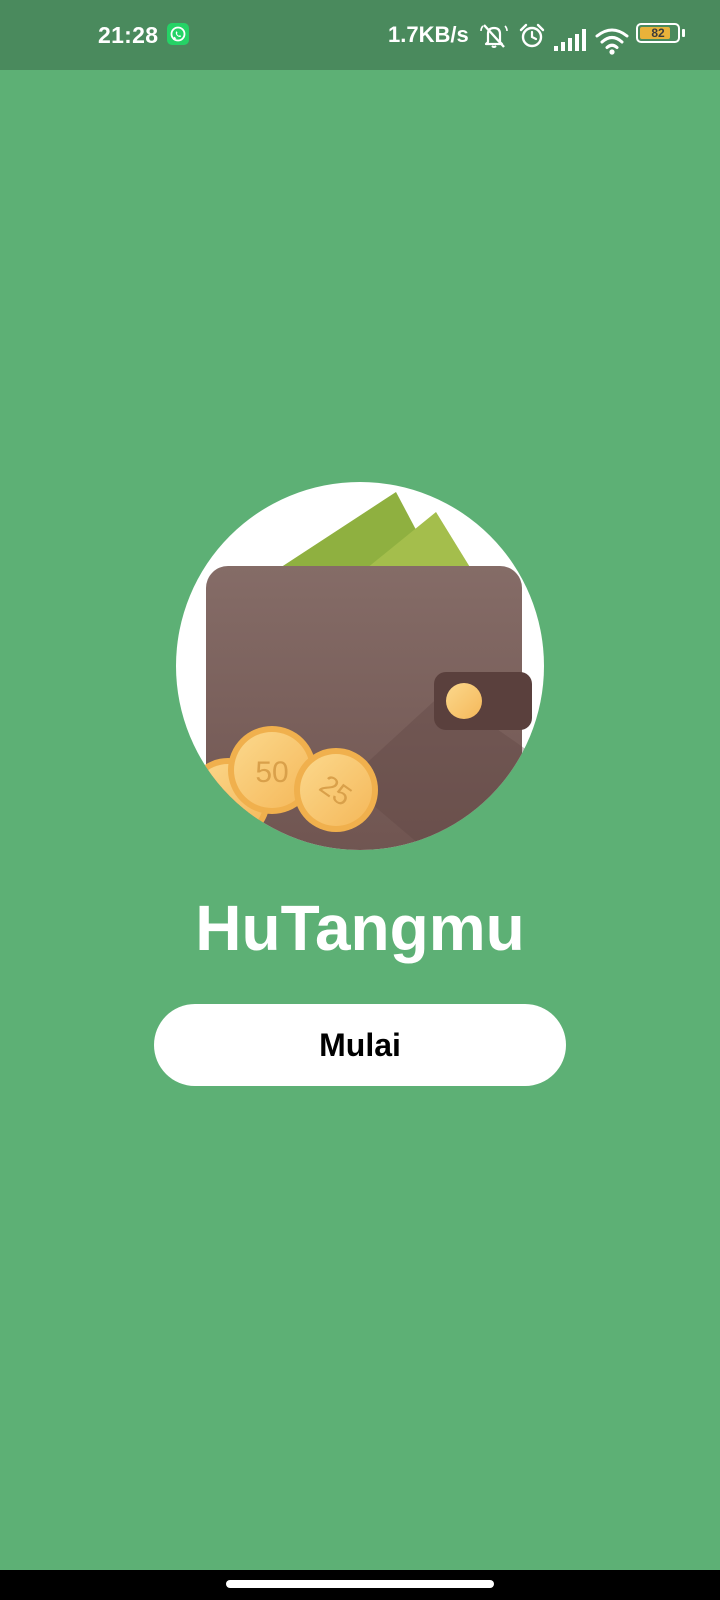 The height and width of the screenshot is (1600, 720). Describe the element at coordinates (360, 35) in the screenshot. I see `status-bar: 21:28 1.7KB/s 82` at that location.